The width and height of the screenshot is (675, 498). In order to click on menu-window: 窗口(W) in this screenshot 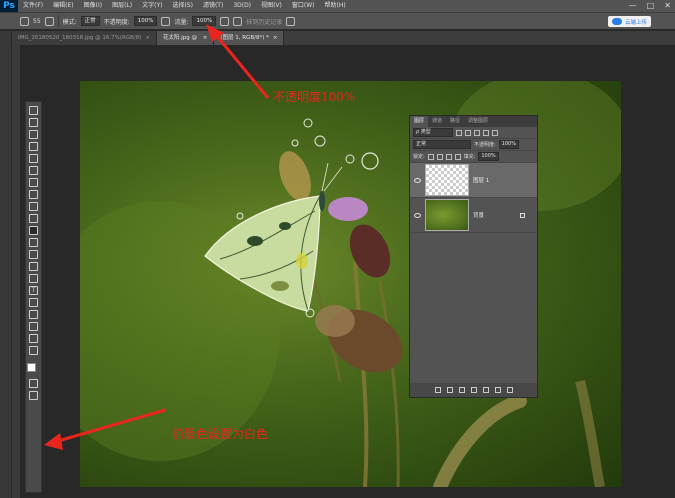, I will do `click(303, 6)`.